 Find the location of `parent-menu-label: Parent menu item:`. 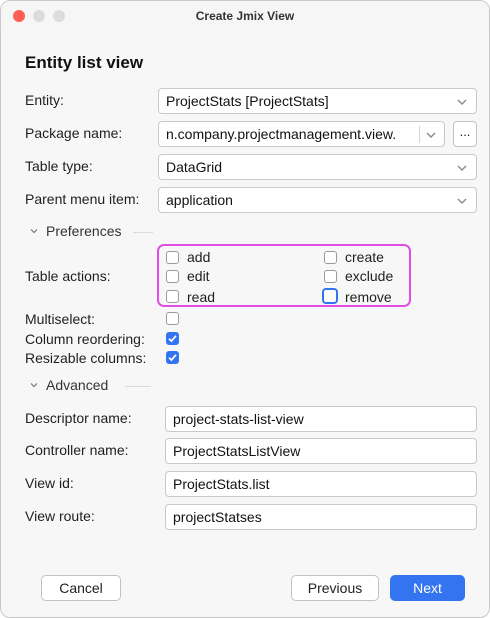

parent-menu-label: Parent menu item: is located at coordinates (82, 199).